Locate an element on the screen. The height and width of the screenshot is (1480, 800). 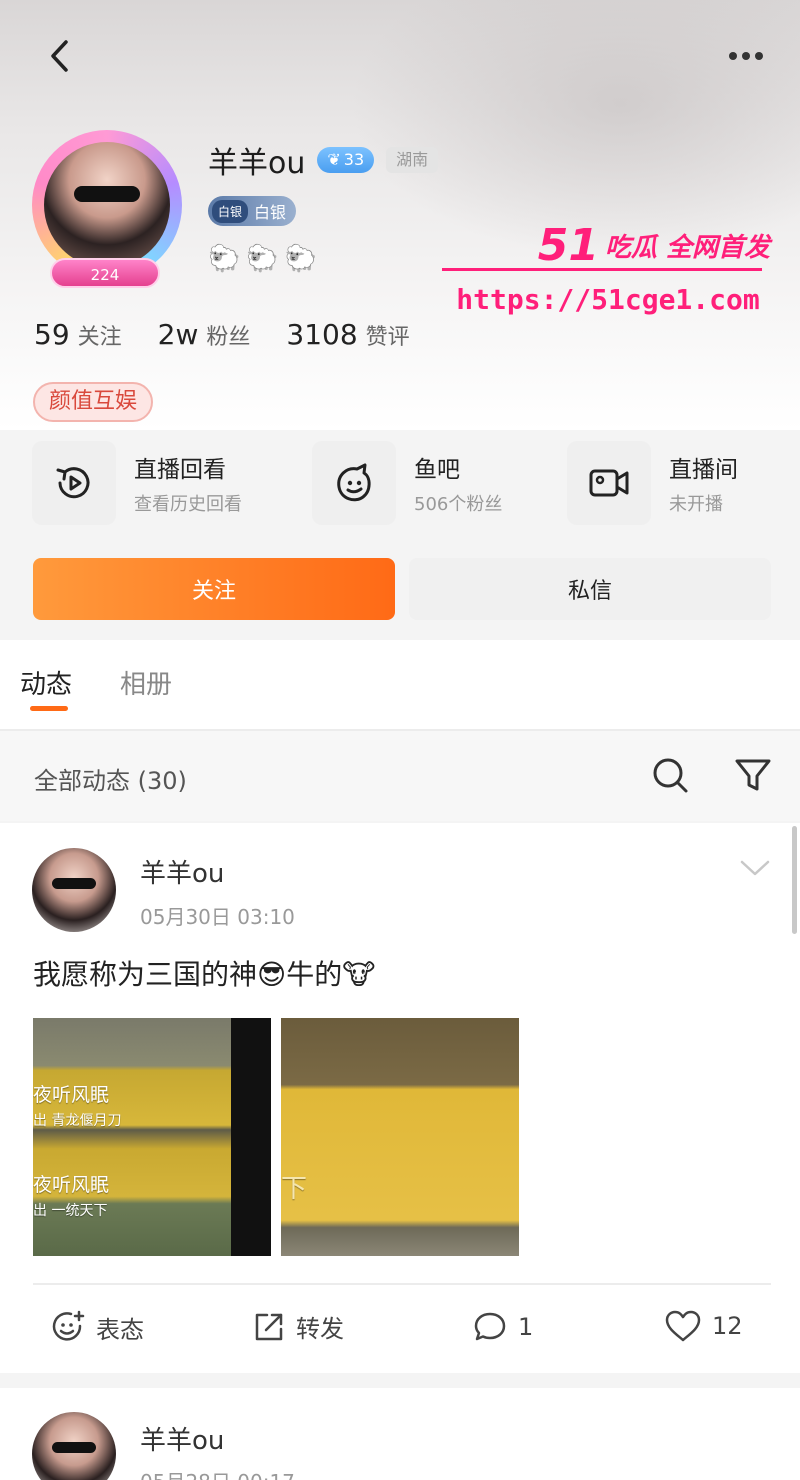
badge-row: 🐑 🐑 🐑 is located at coordinates (262, 259).